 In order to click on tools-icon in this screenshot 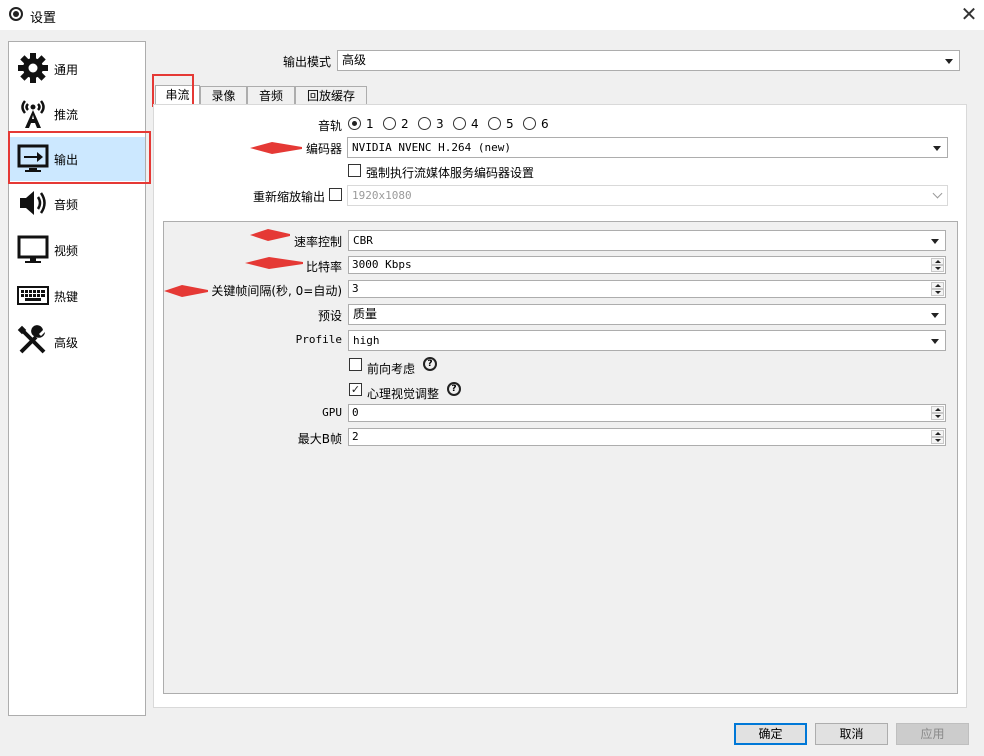, I will do `click(31, 339)`.